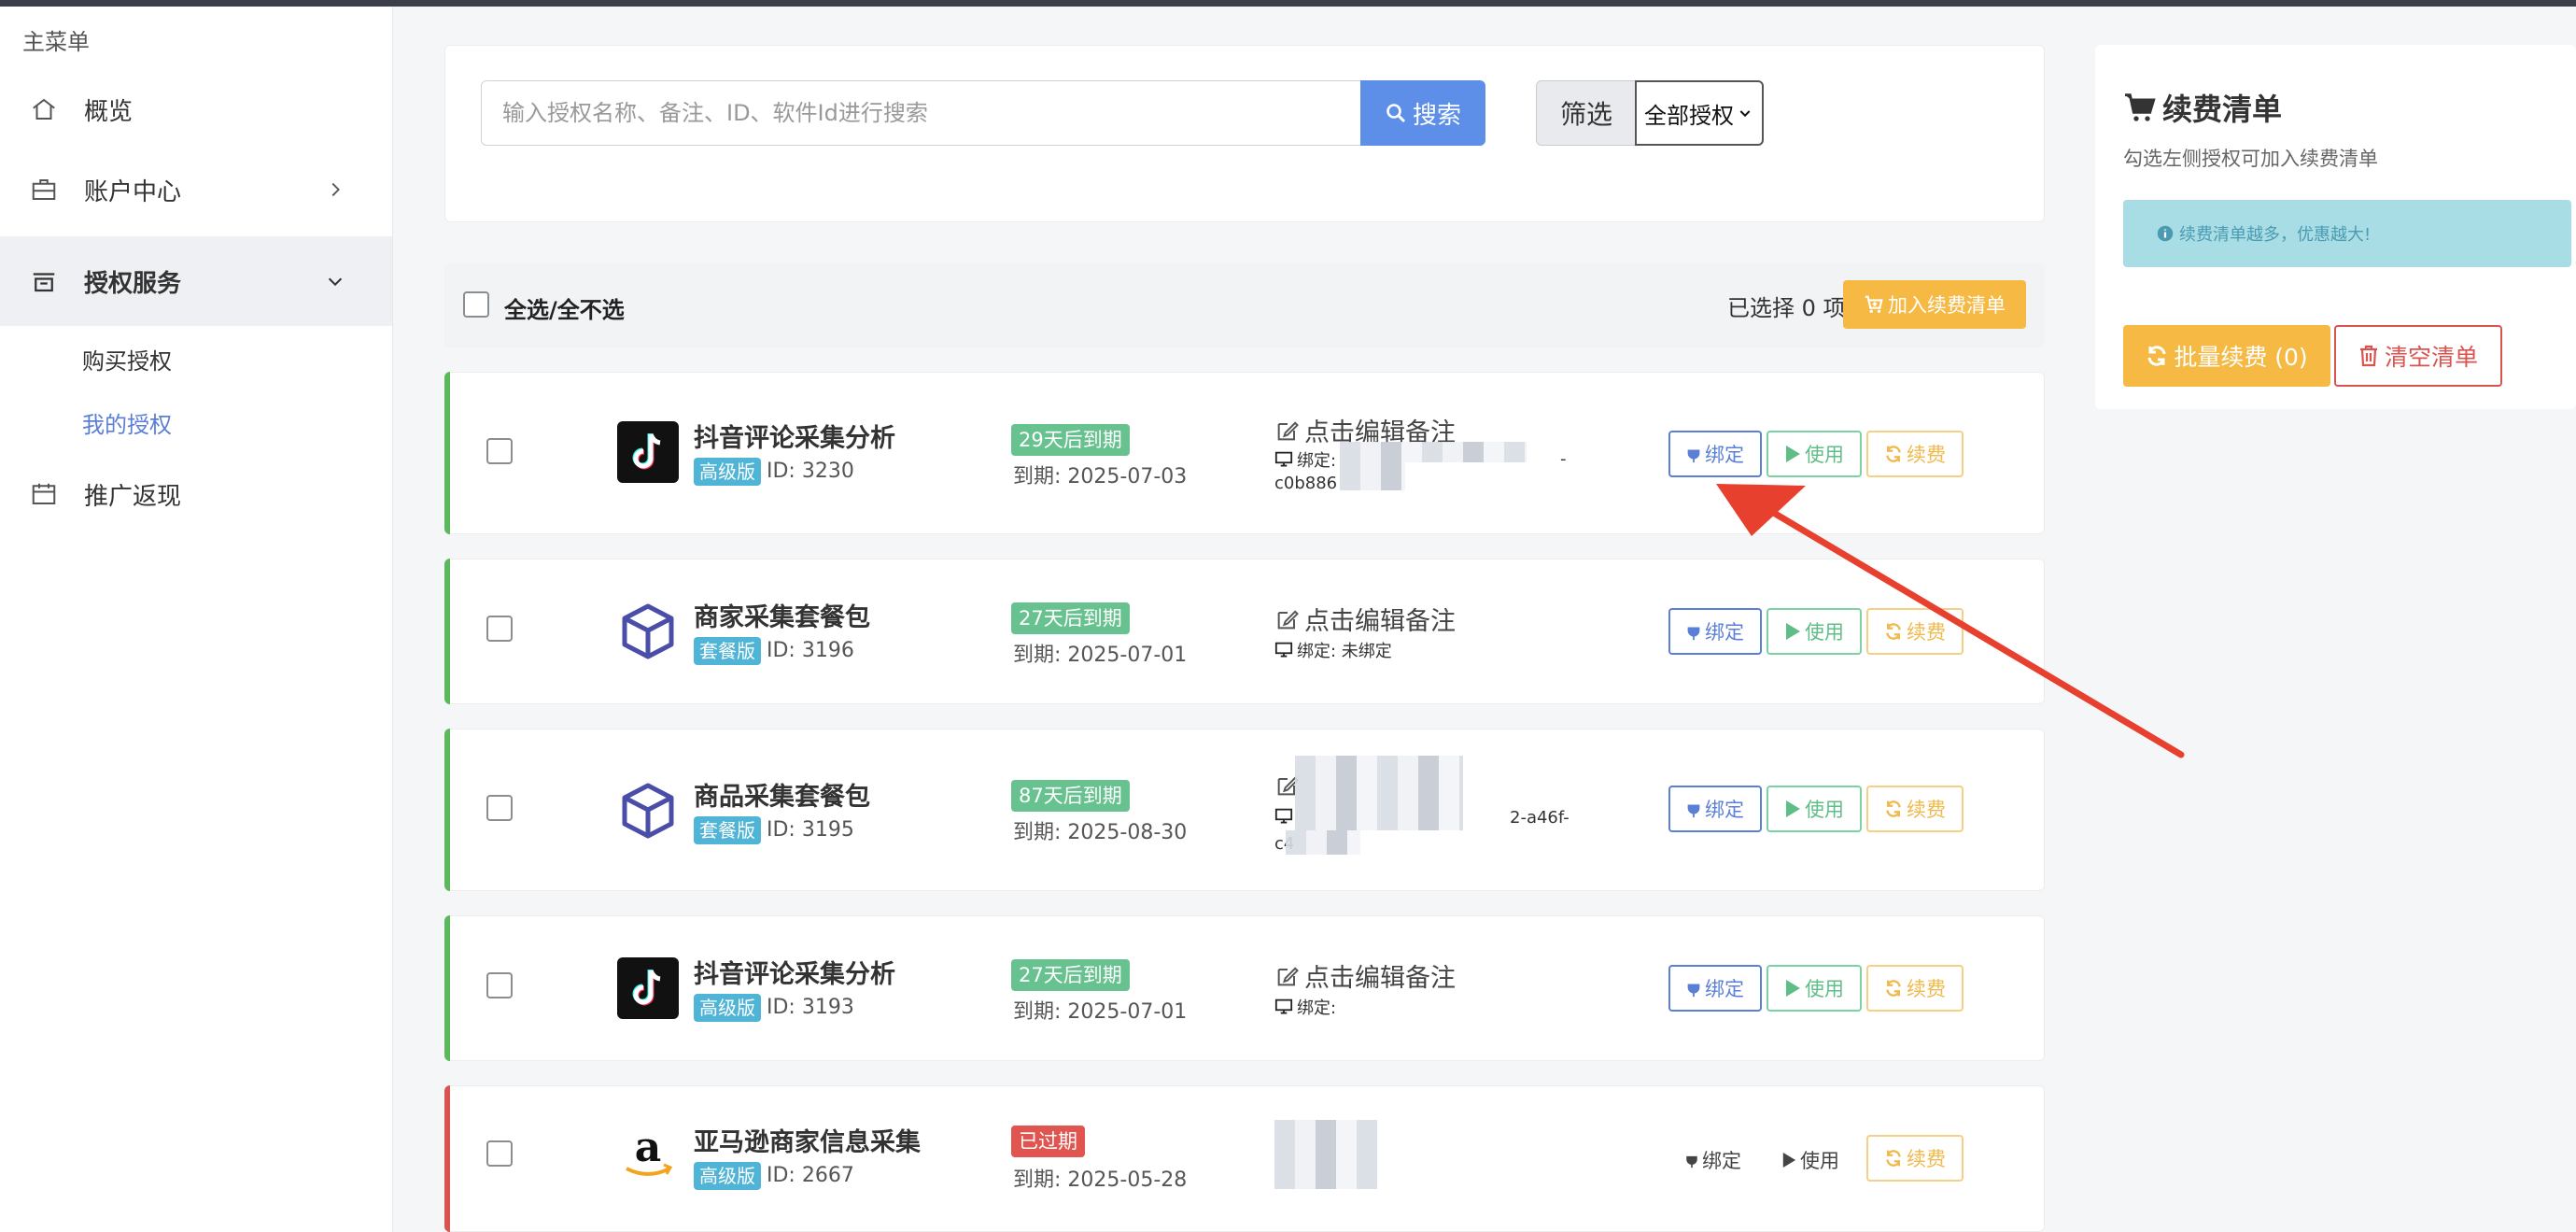 The height and width of the screenshot is (1232, 2576). I want to click on sidebar-item-label: 账户中心, so click(133, 192).